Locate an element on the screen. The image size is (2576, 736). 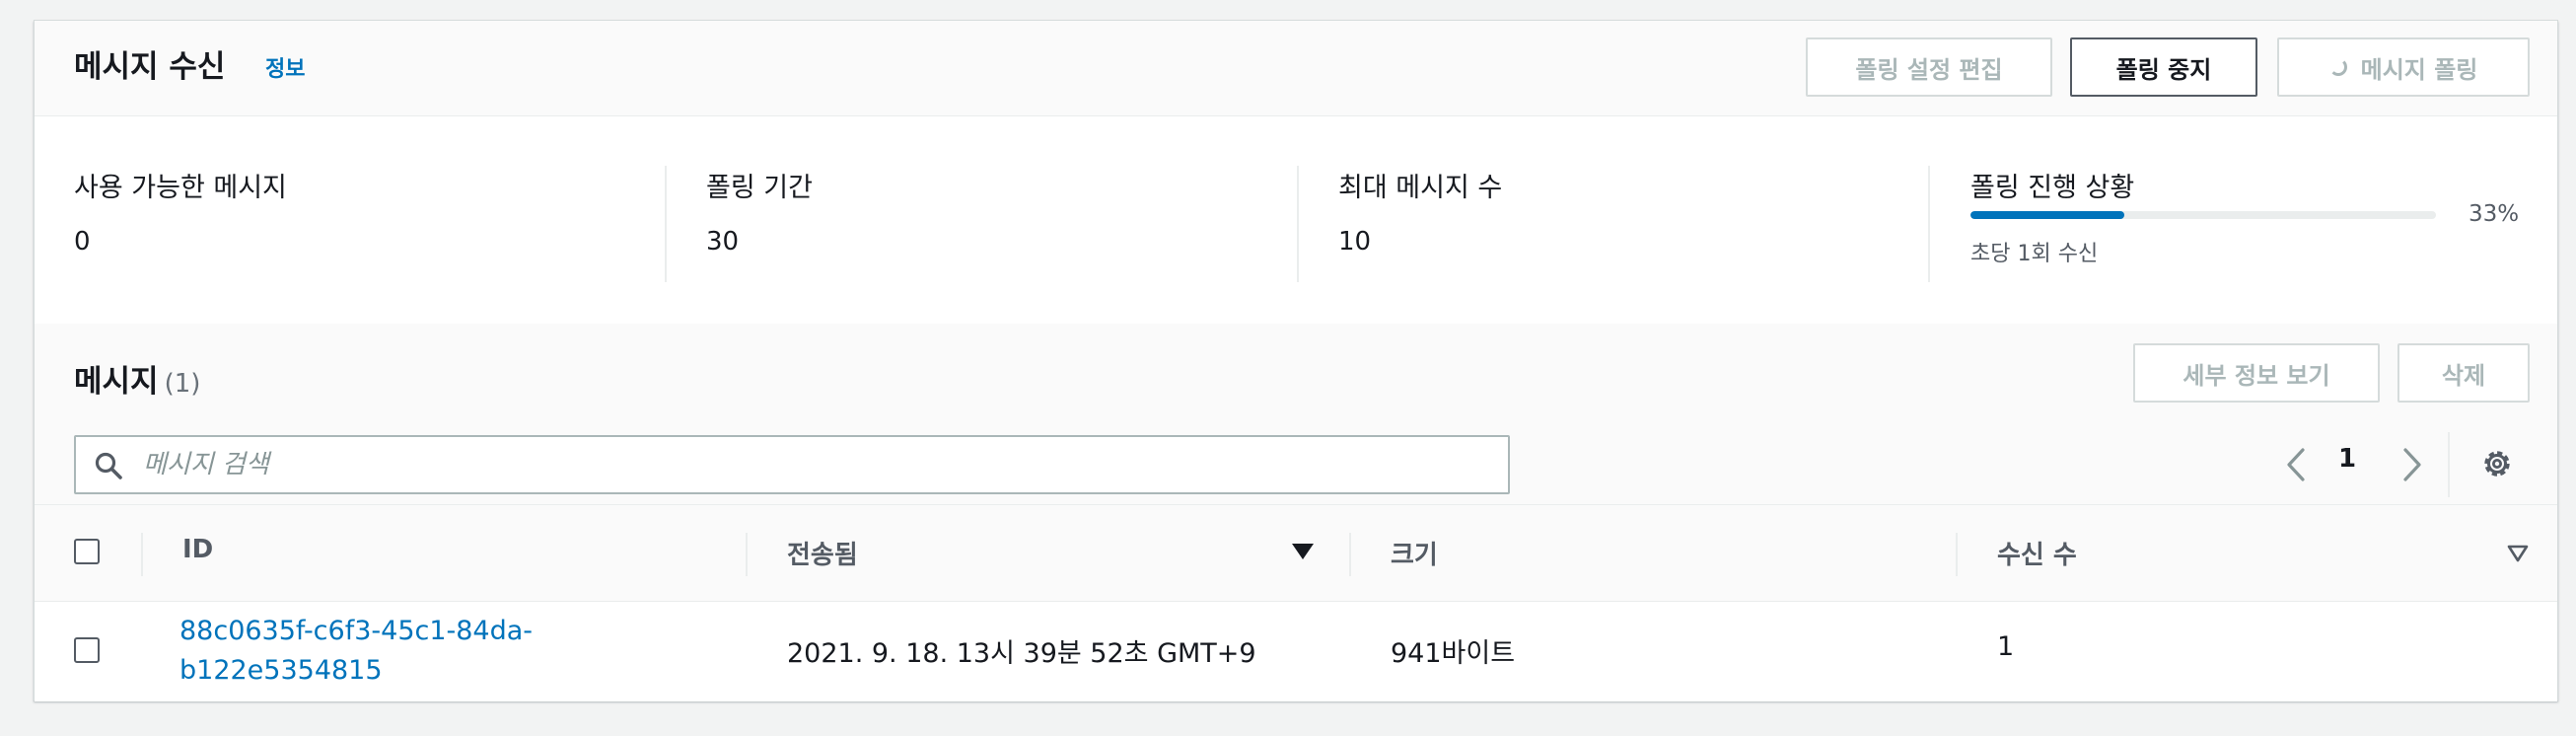
message-id-line1: 88c0635f-c6f3-45c1-84da- is located at coordinates (356, 631).